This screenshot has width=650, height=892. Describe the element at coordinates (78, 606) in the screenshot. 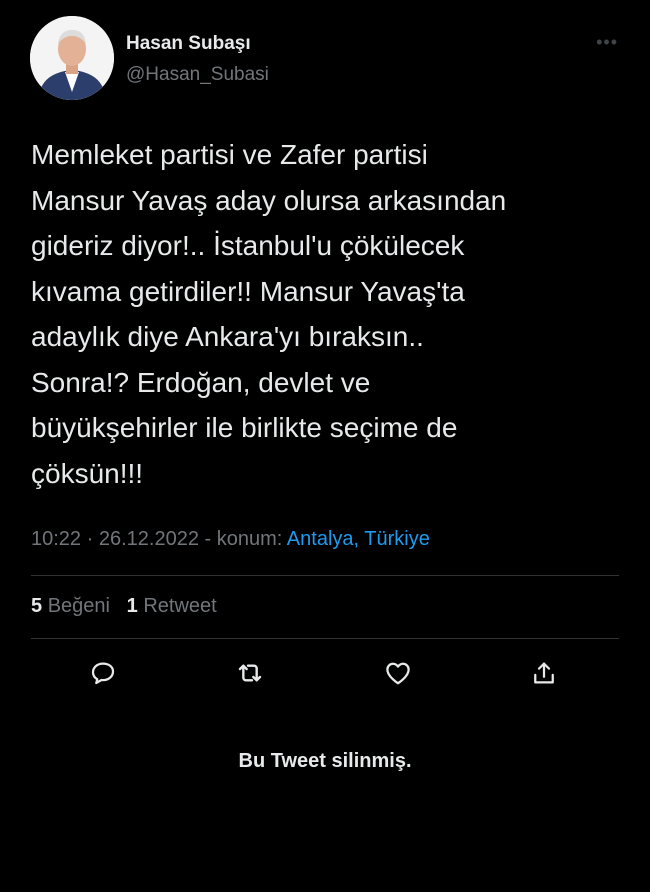

I see `likes-label: Beğeni` at that location.